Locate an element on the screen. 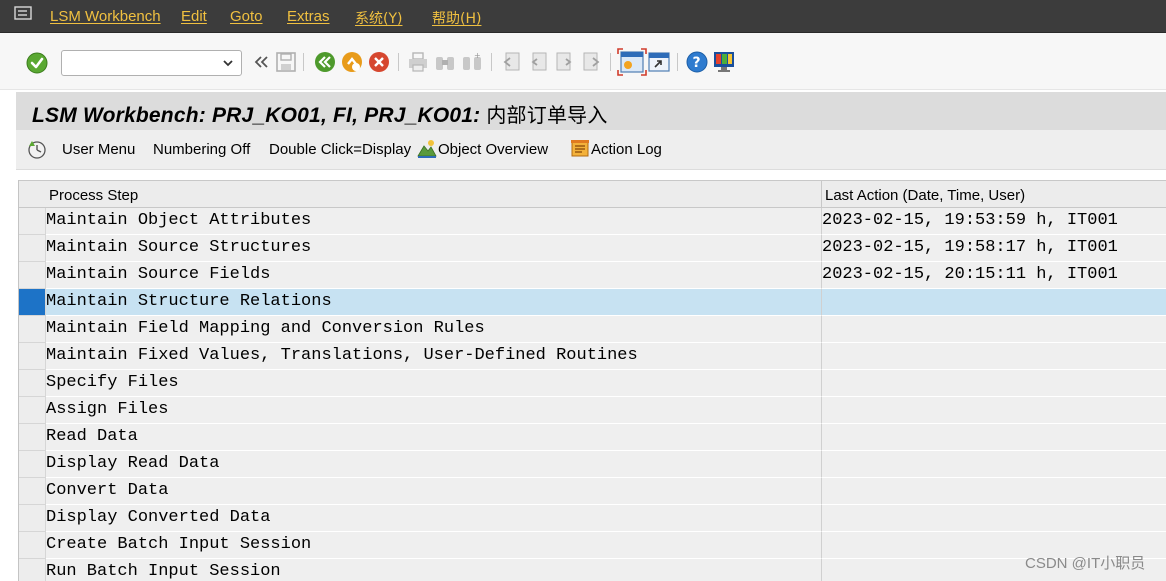  table-row: Read Data is located at coordinates (592, 437).